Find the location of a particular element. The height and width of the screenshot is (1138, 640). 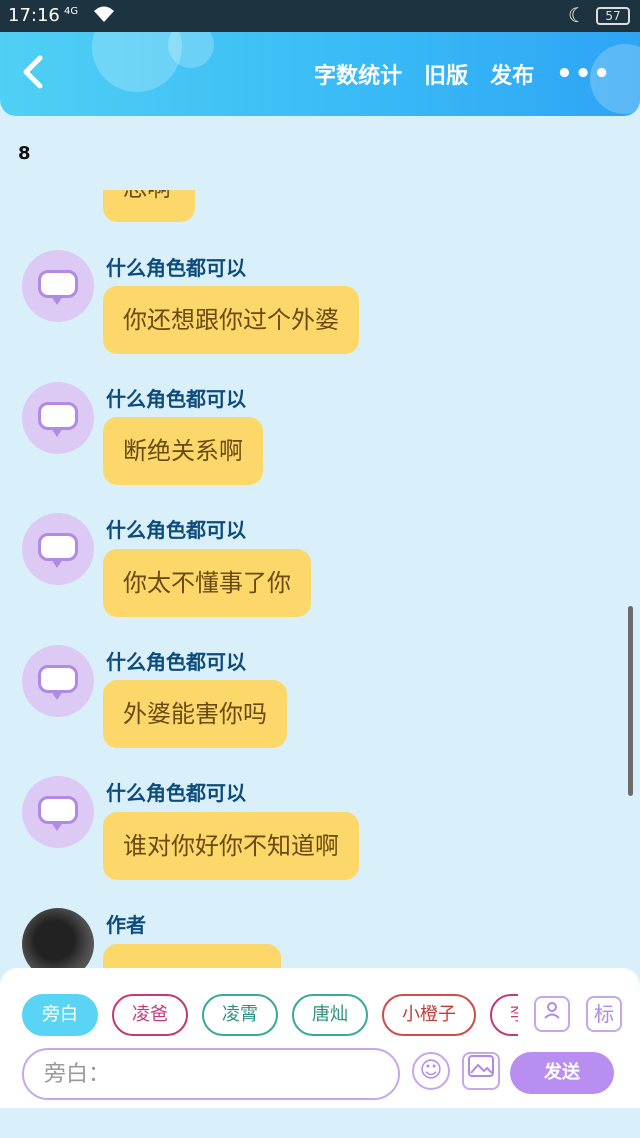

message-bubble: 断绝关系啊 is located at coordinates (183, 451).